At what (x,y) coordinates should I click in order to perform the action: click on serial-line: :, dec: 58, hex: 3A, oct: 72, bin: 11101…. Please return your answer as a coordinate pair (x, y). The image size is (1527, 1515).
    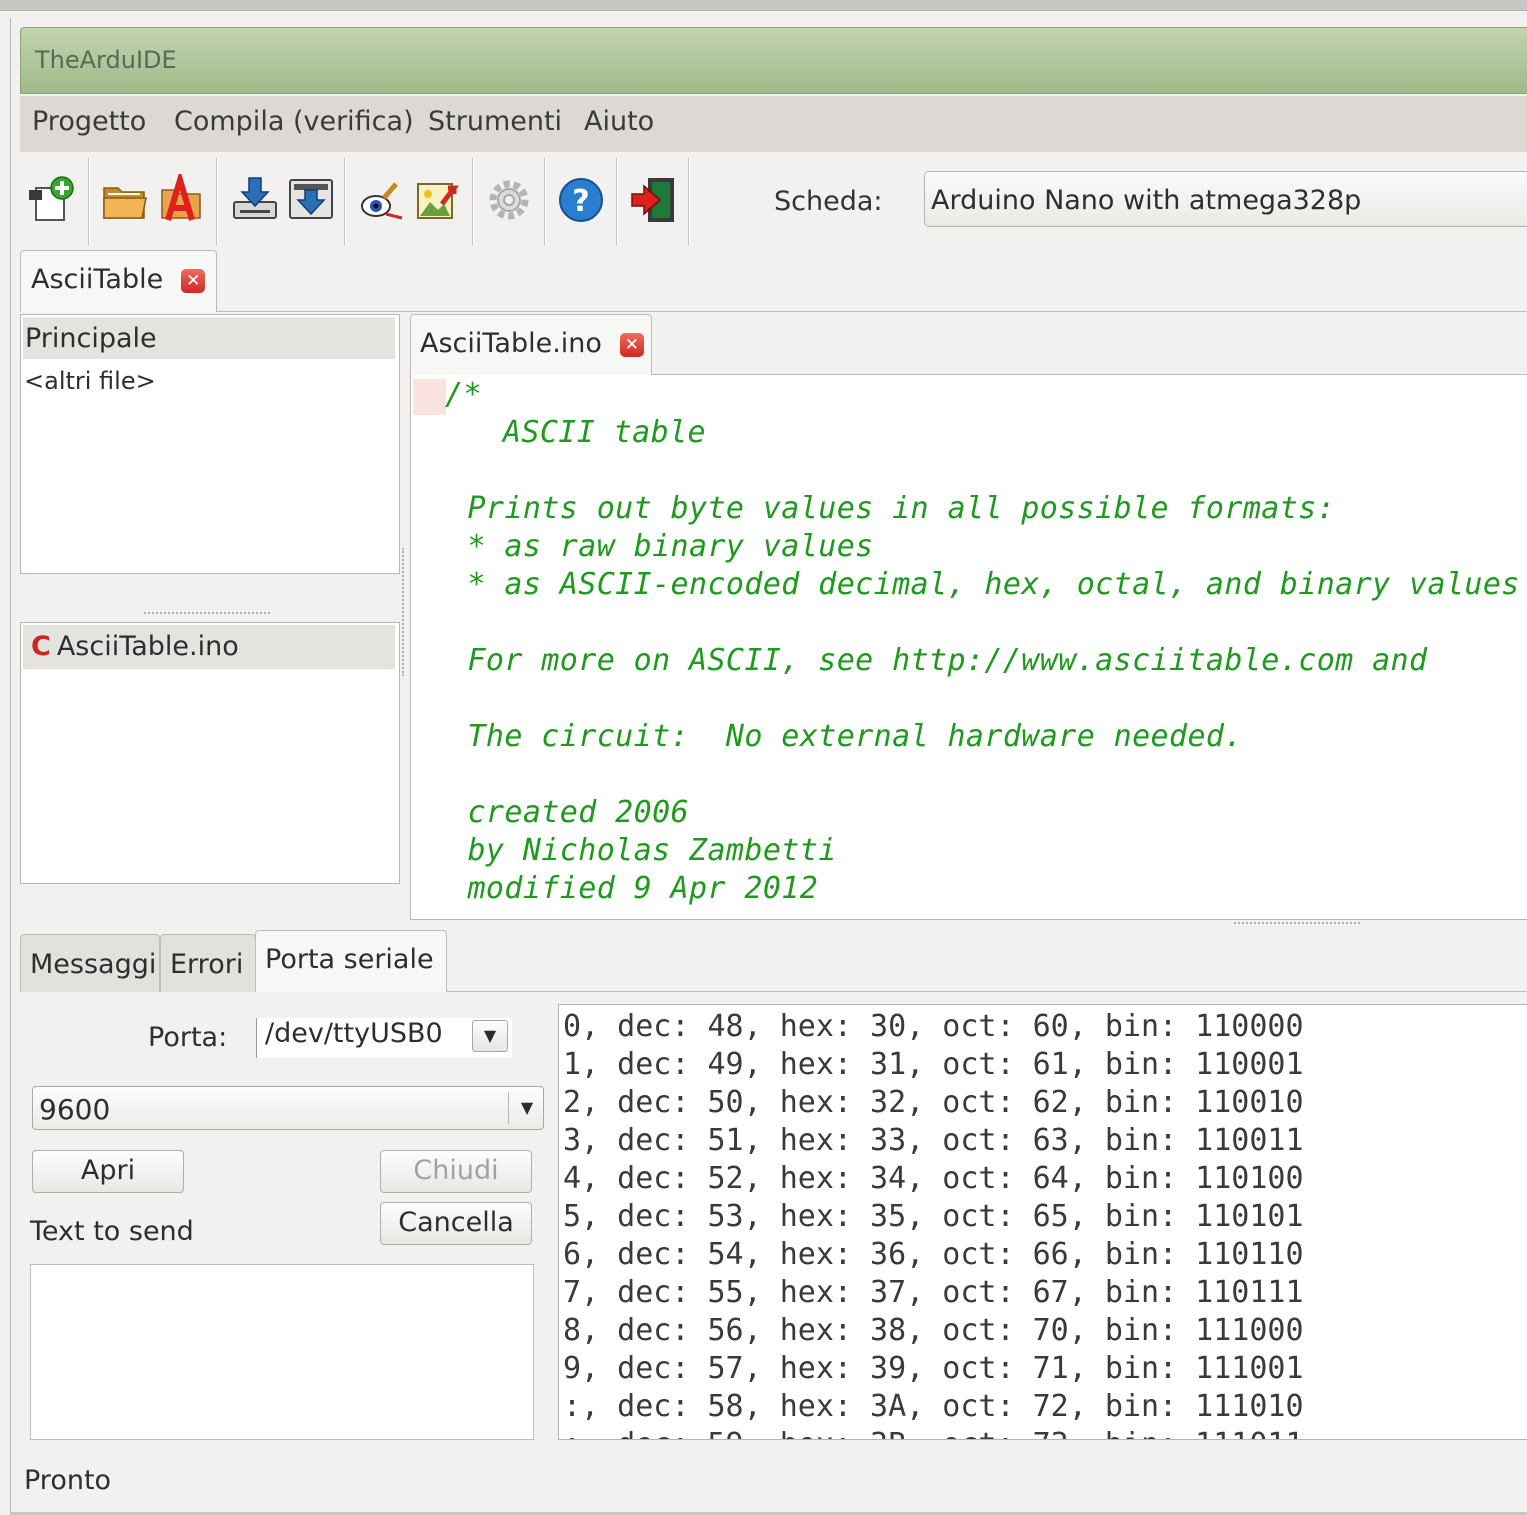
    Looking at the image, I should click on (933, 1406).